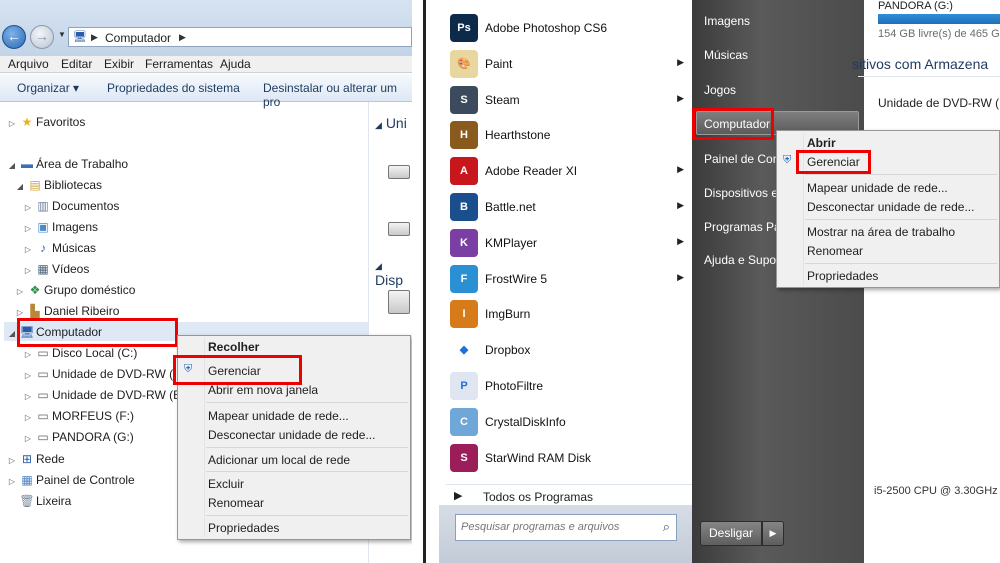 The image size is (1000, 563). I want to click on back-button: ←, so click(14, 37).